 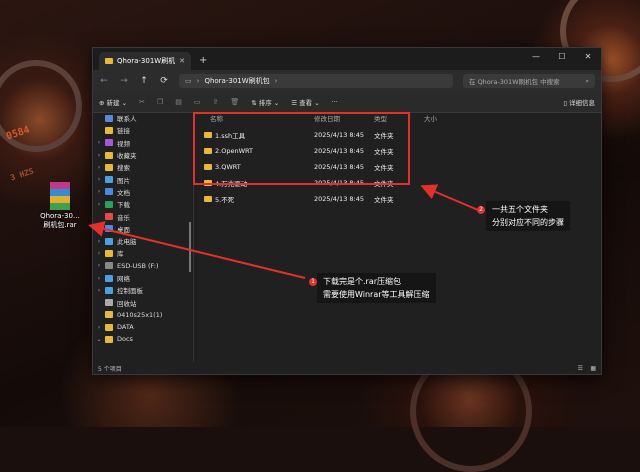 I want to click on arrow-to-rar, so click(x=197, y=250).